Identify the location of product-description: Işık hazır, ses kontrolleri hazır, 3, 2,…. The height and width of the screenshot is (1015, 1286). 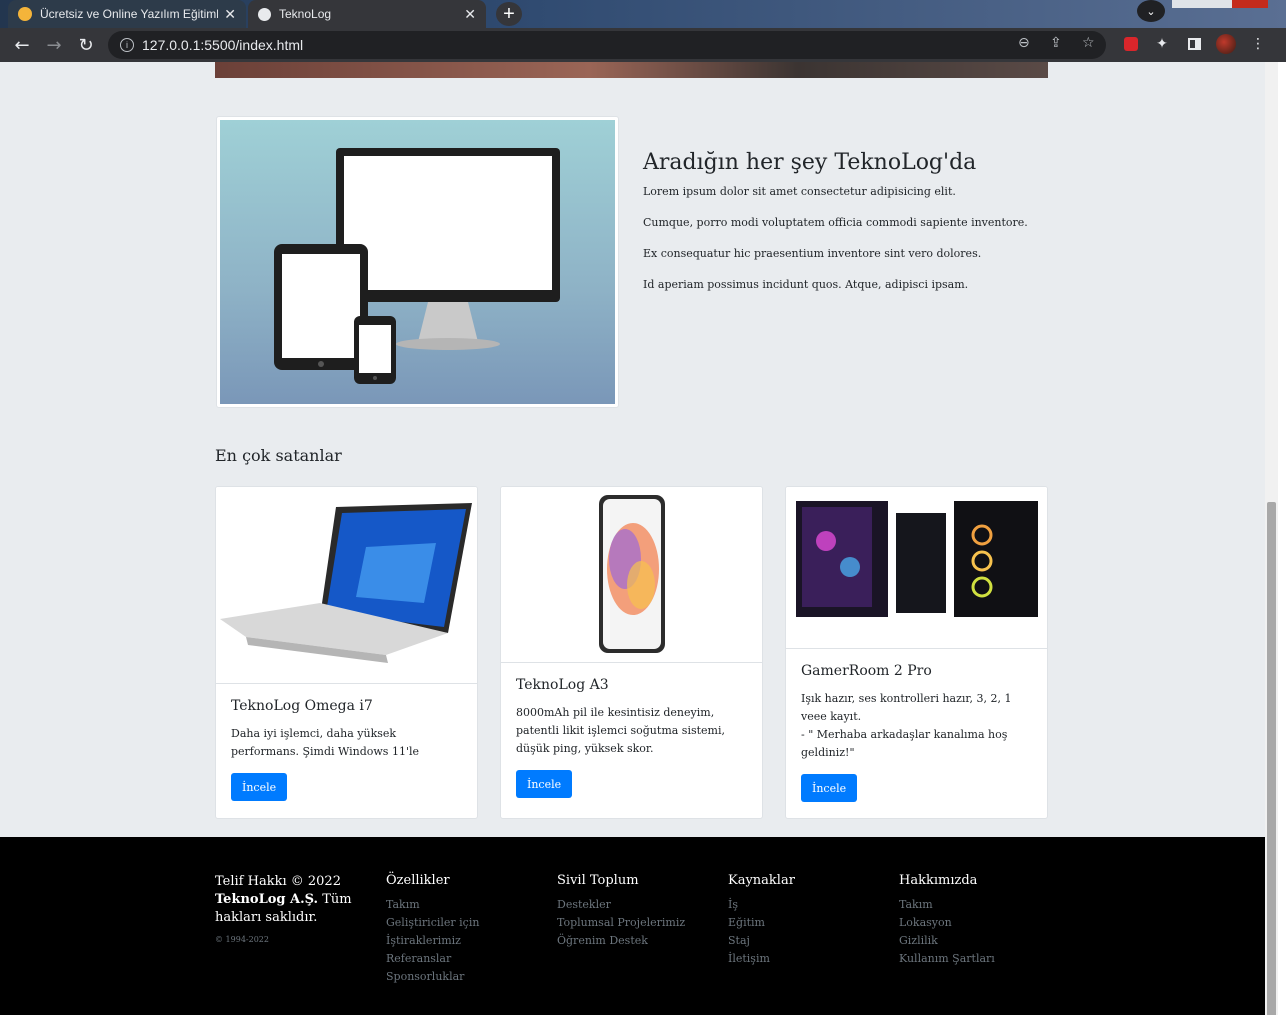
(918, 726).